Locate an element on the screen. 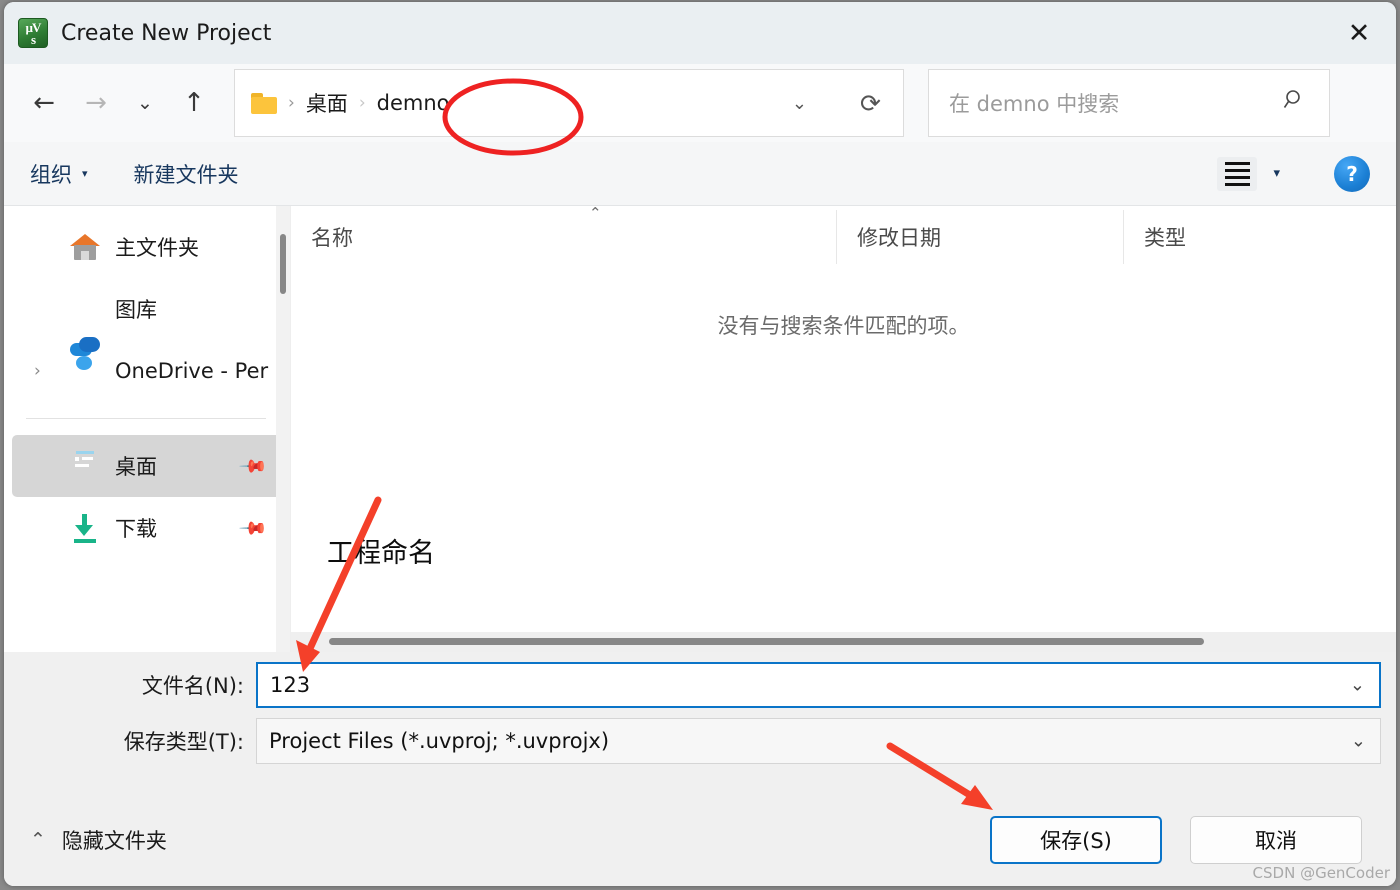 Image resolution: width=1400 pixels, height=890 pixels. organize-button: 组织 ▾ is located at coordinates (59, 174).